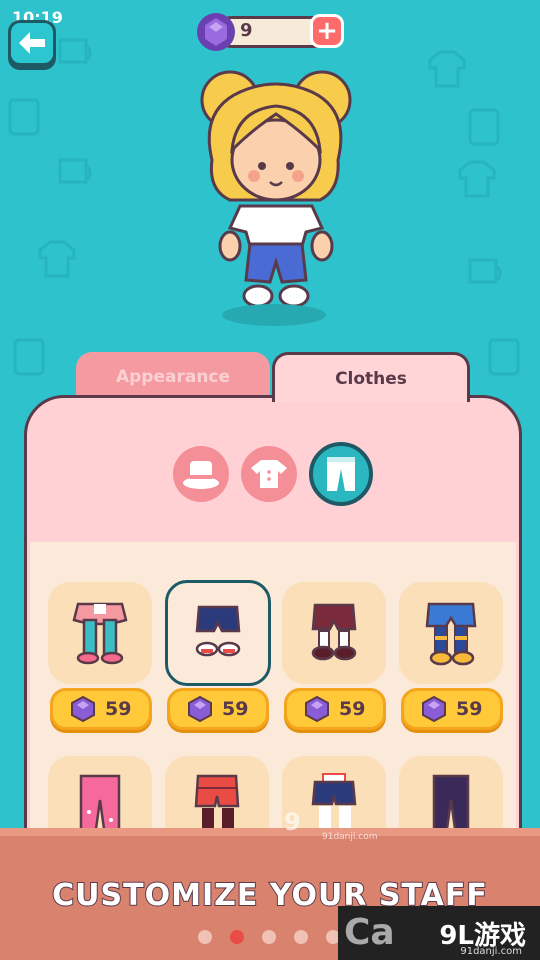 The image size is (540, 960). I want to click on shirt-icon, so click(269, 474).